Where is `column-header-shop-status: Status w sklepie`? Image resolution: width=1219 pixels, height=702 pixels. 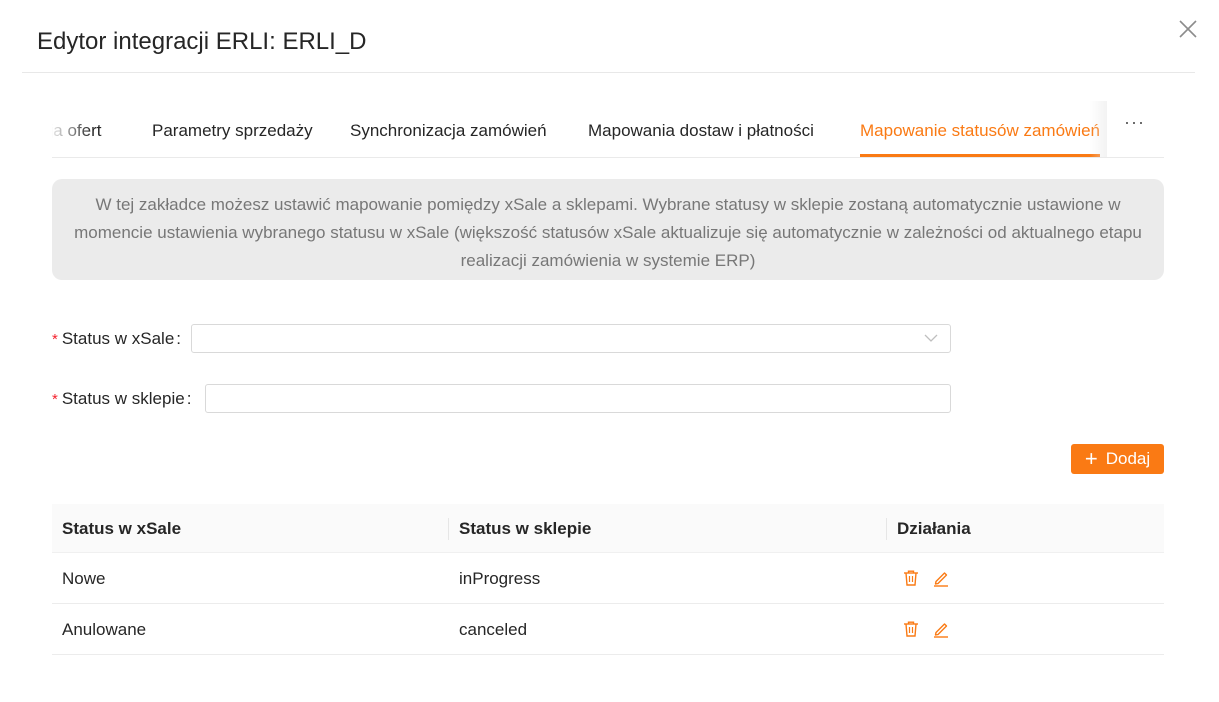
column-header-shop-status: Status w sklepie is located at coordinates (525, 528).